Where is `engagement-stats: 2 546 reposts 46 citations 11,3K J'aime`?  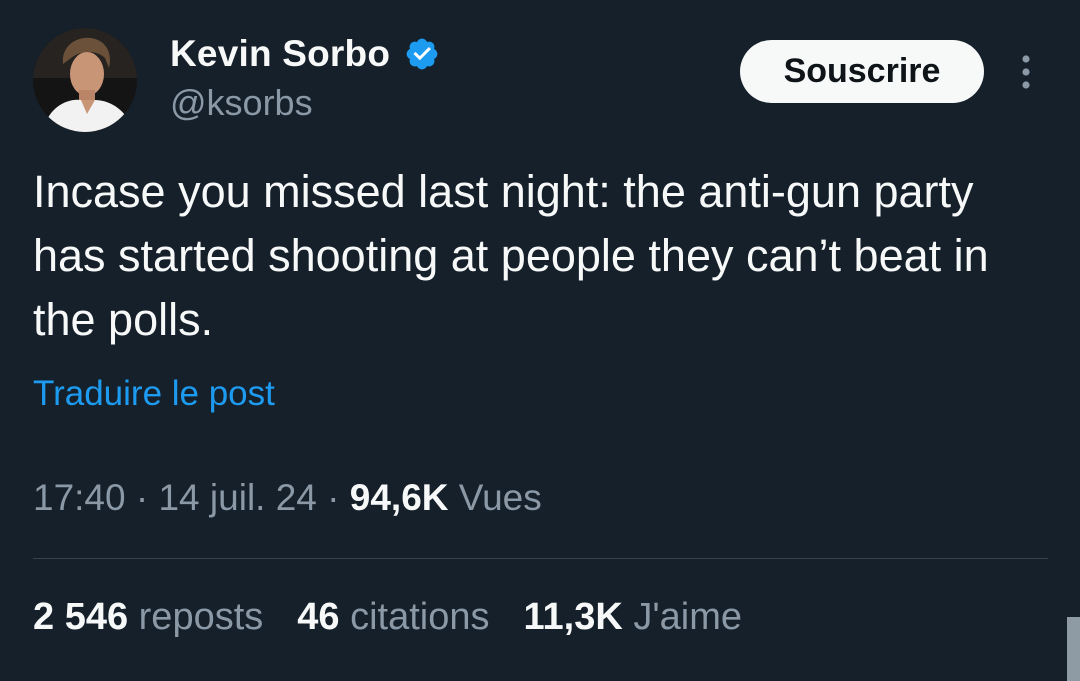 engagement-stats: 2 546 reposts 46 citations 11,3K J'aime is located at coordinates (404, 617).